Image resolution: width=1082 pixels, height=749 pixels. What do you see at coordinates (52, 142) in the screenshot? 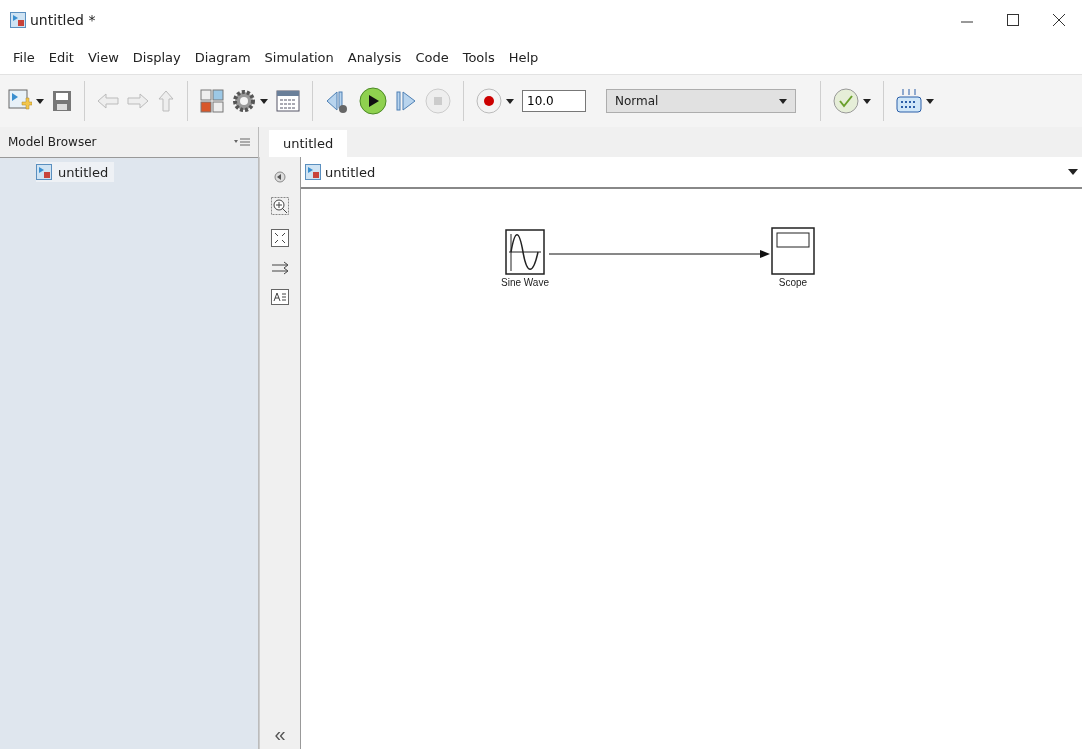
I see `panel-title: Model Browser` at bounding box center [52, 142].